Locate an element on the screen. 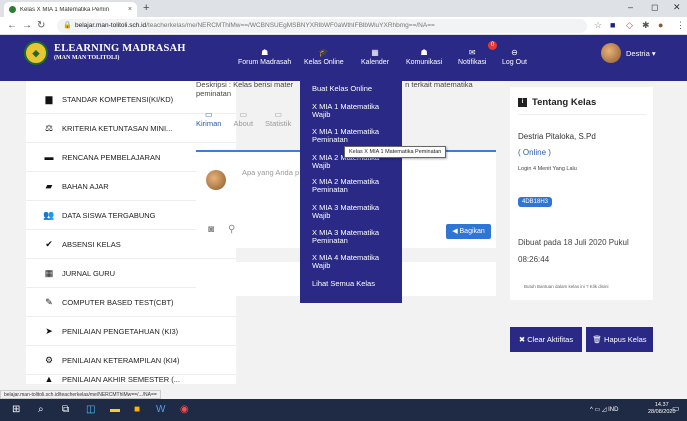 This screenshot has width=687, height=421. bell-icon: ▲ is located at coordinates (49, 379).